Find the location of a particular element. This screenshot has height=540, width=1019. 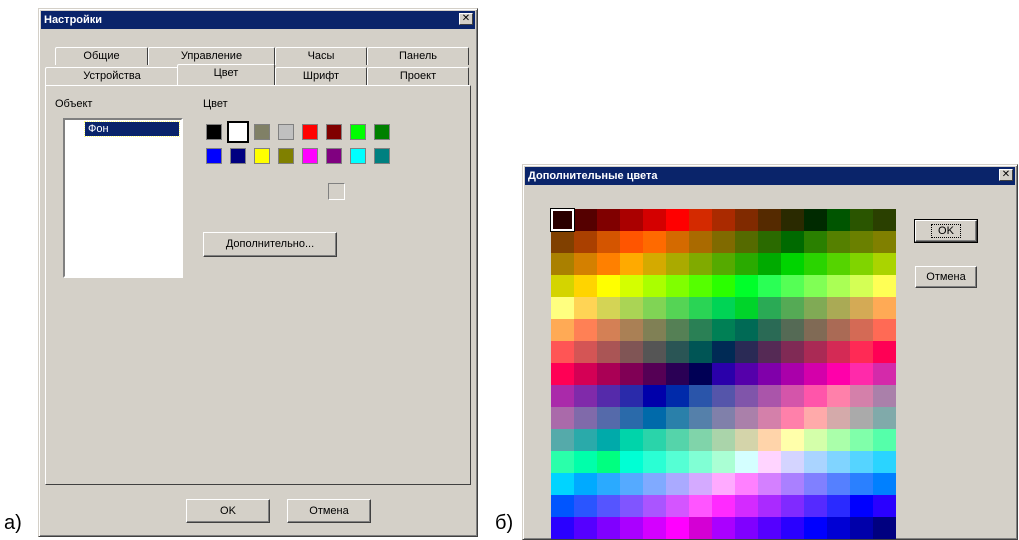

tab-clock: Часы is located at coordinates (321, 56).